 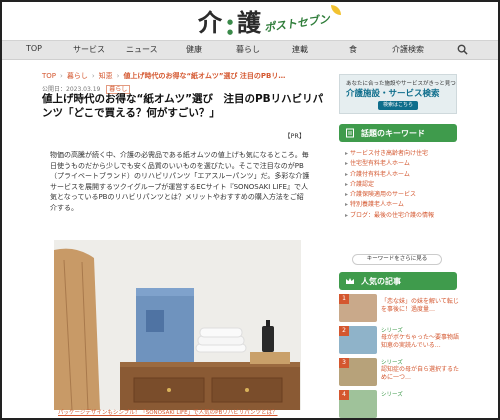 I want to click on logo-post-seven: ポストセブン, so click(x=297, y=23).